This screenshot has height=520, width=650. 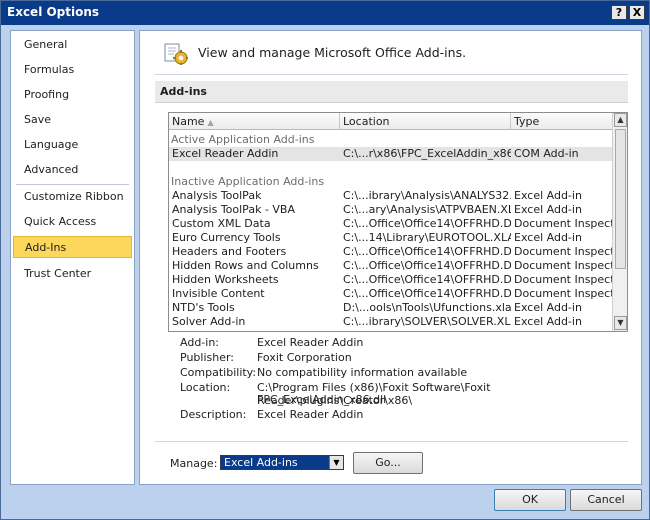 I want to click on scroll-down-icon: ▼, so click(x=620, y=323).